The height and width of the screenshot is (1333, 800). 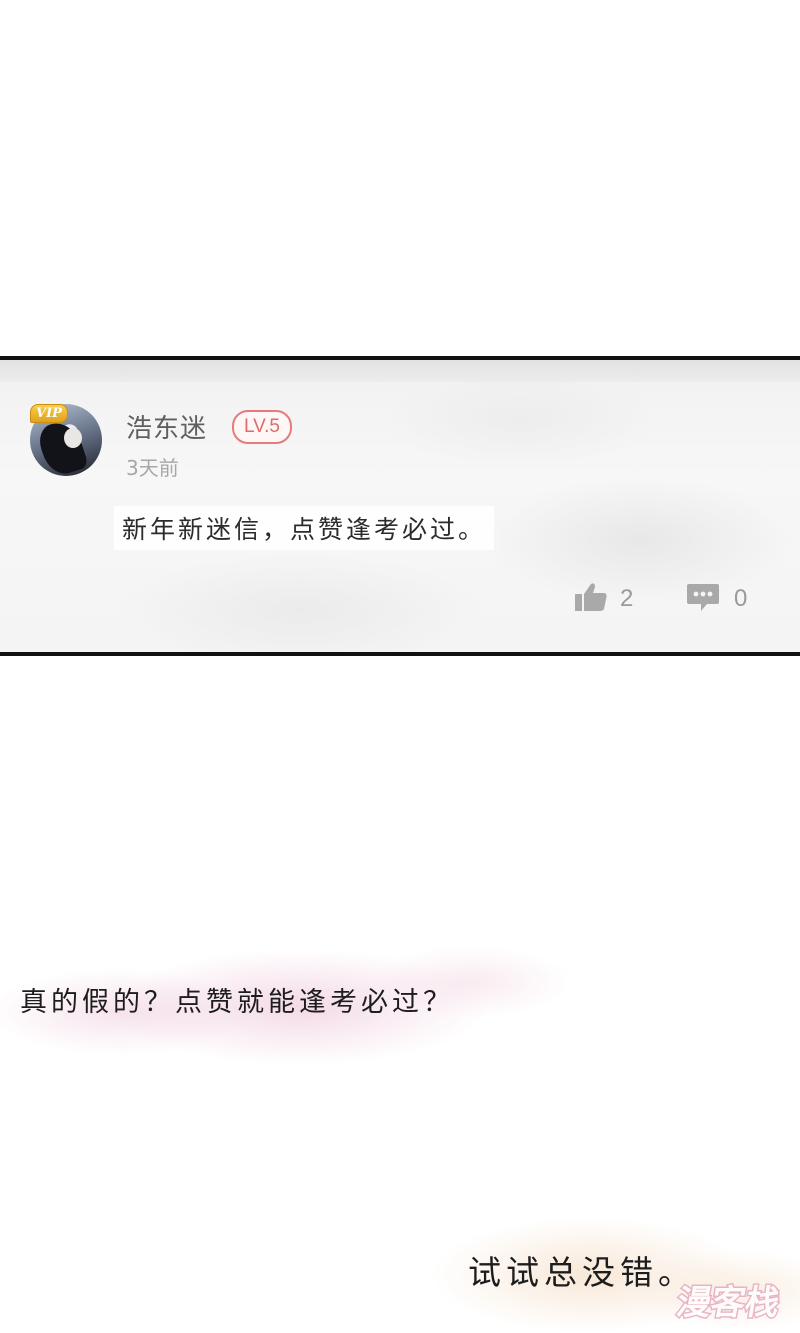 I want to click on timestamp: 3天前, so click(x=152, y=468).